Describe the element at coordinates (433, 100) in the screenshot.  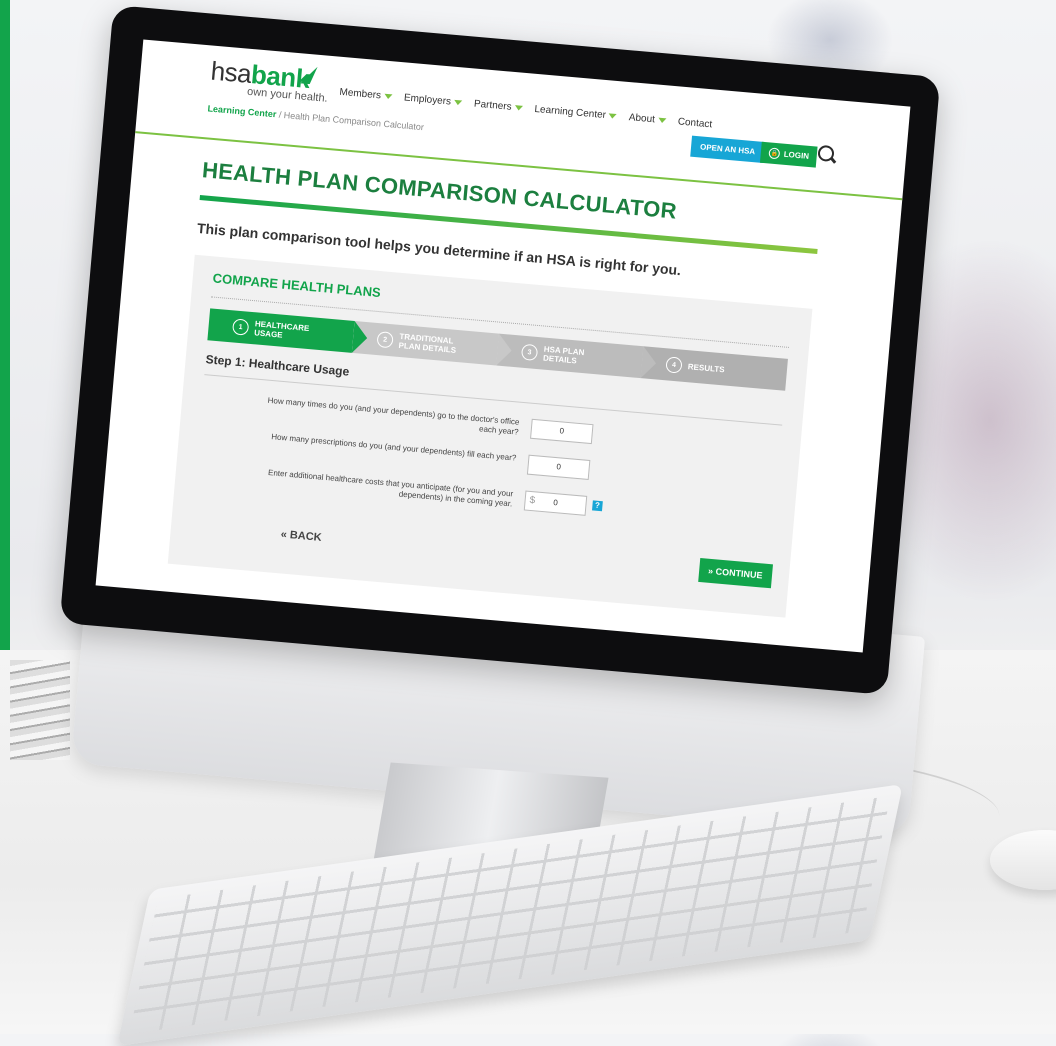
I see `nav-employers: Employers` at that location.